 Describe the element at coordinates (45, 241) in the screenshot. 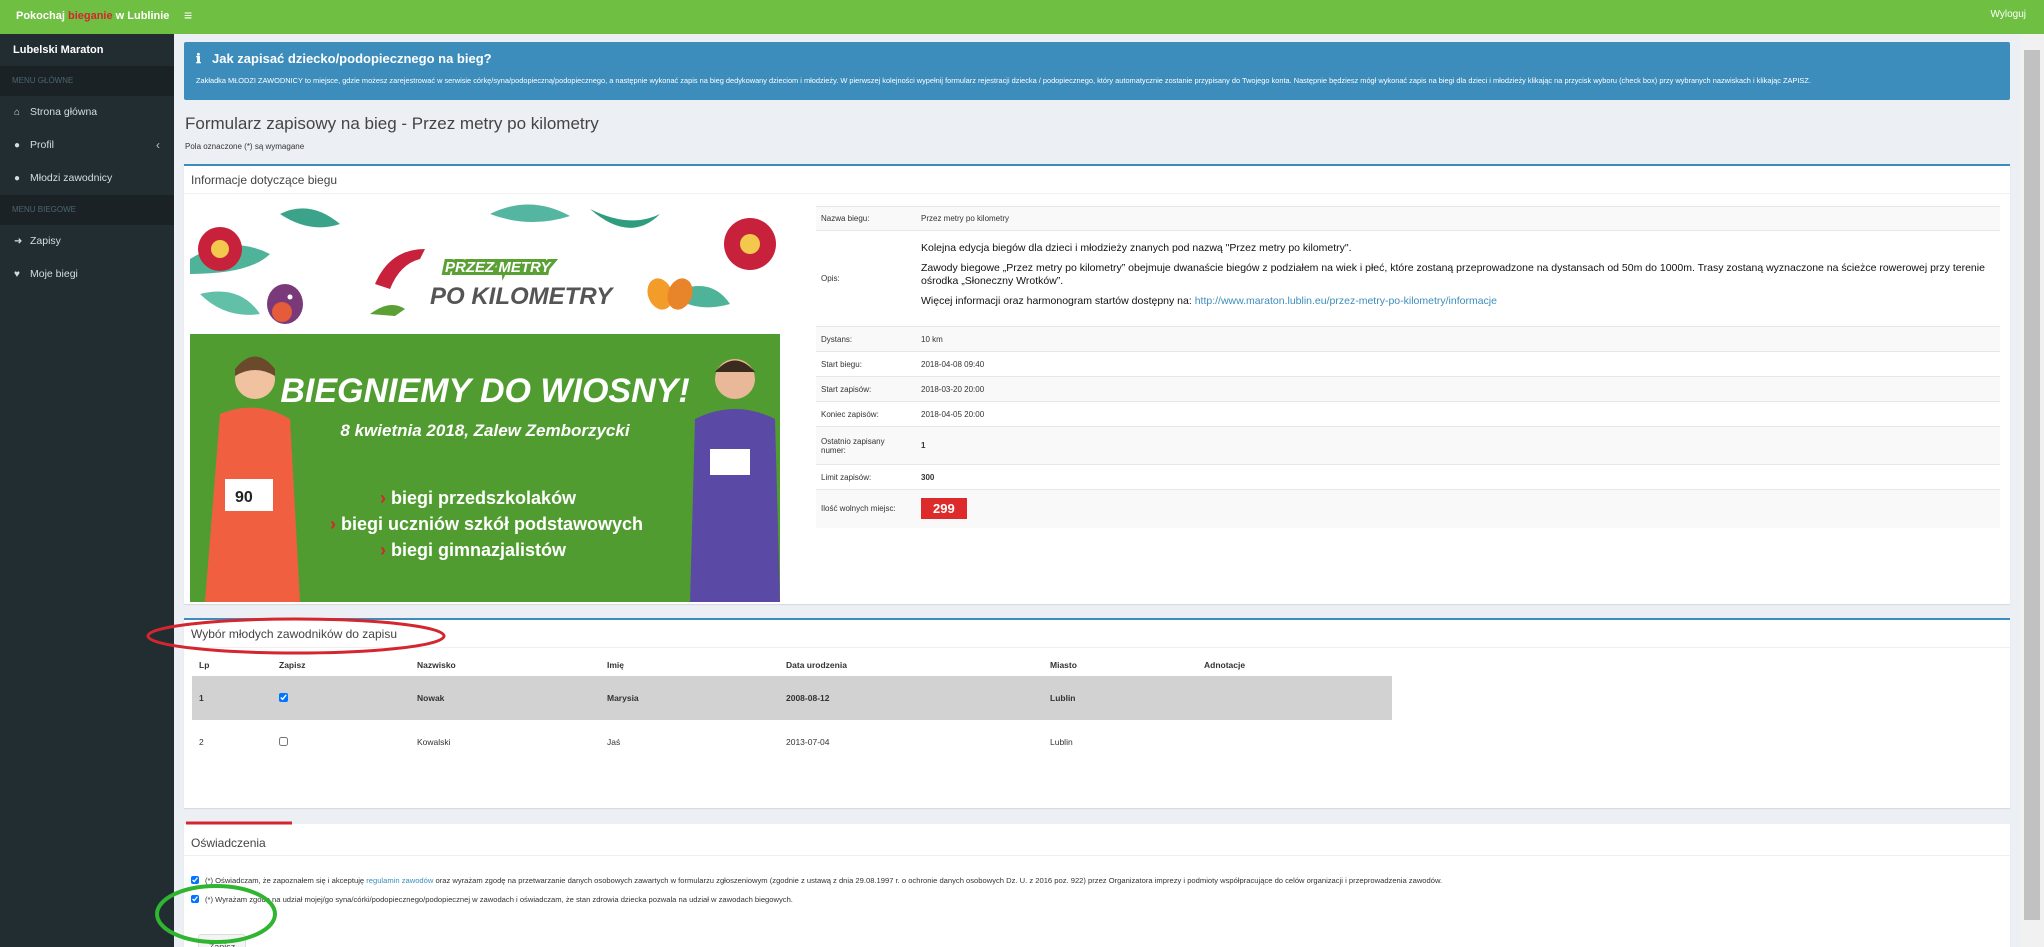

I see `sidebar-item-label: Zapisy` at that location.